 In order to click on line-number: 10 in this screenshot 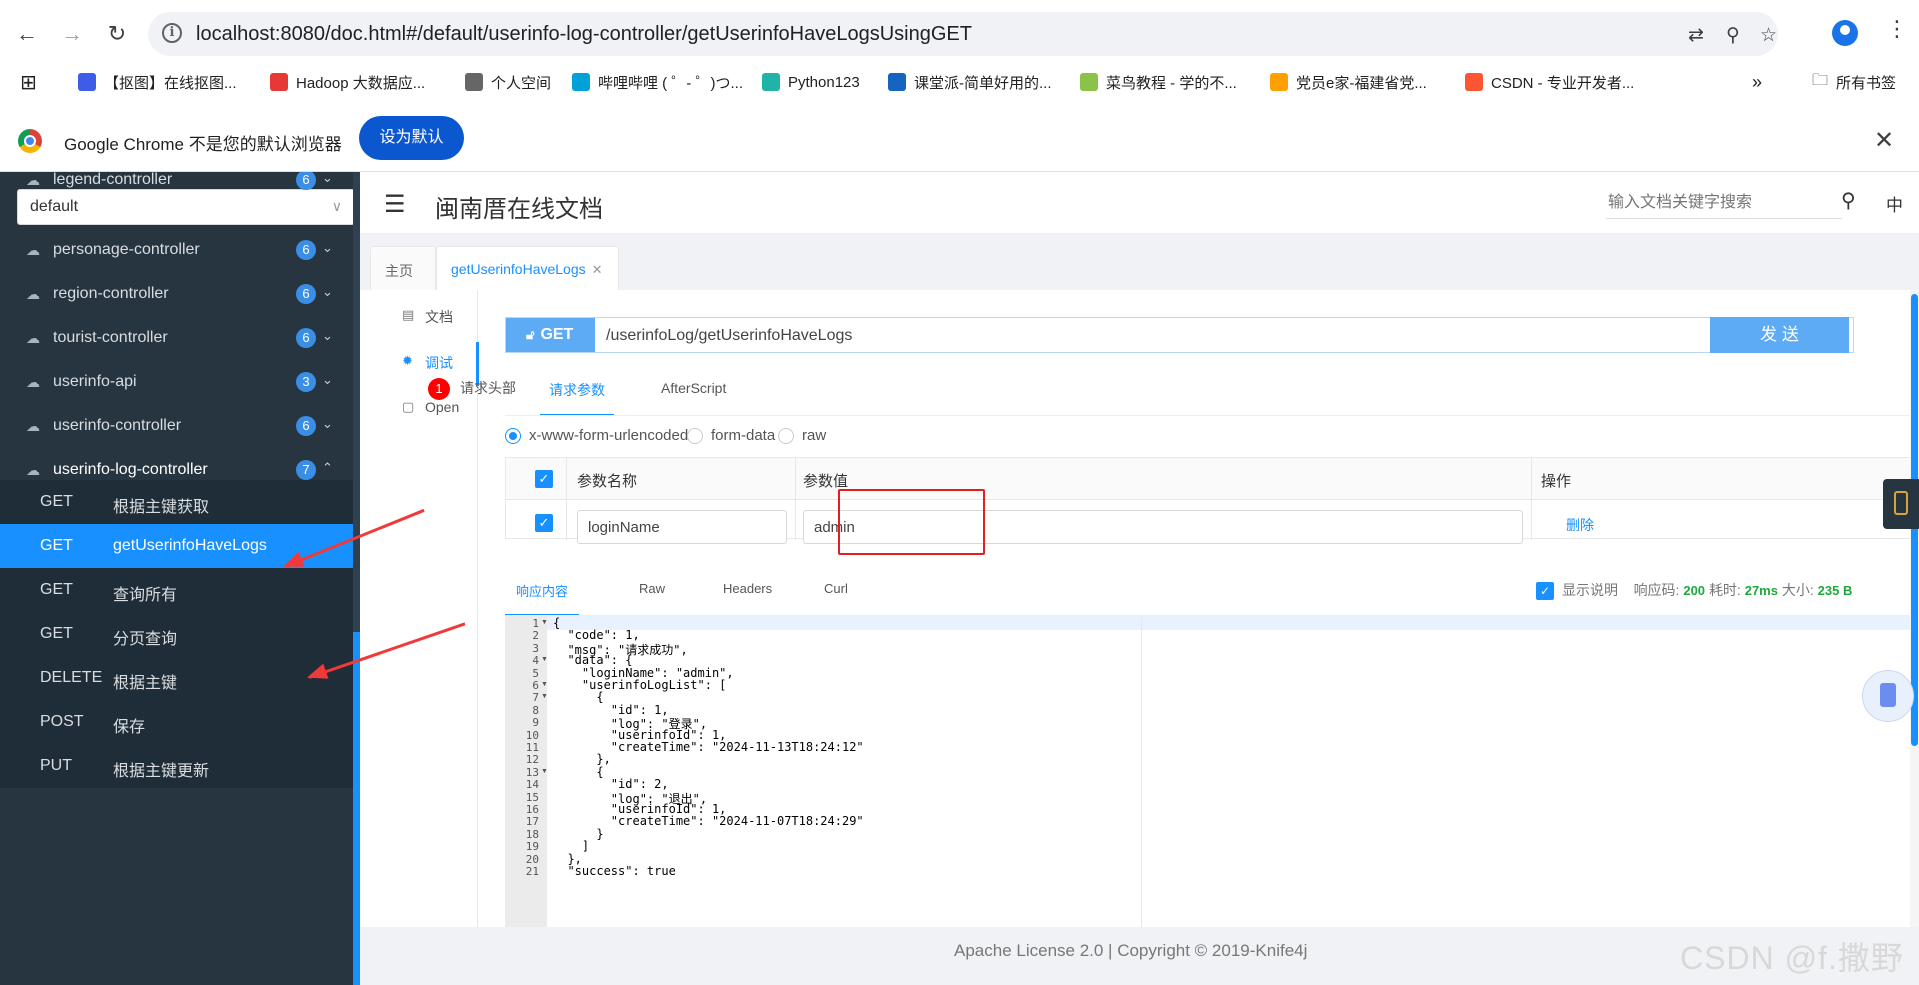, I will do `click(532, 735)`.